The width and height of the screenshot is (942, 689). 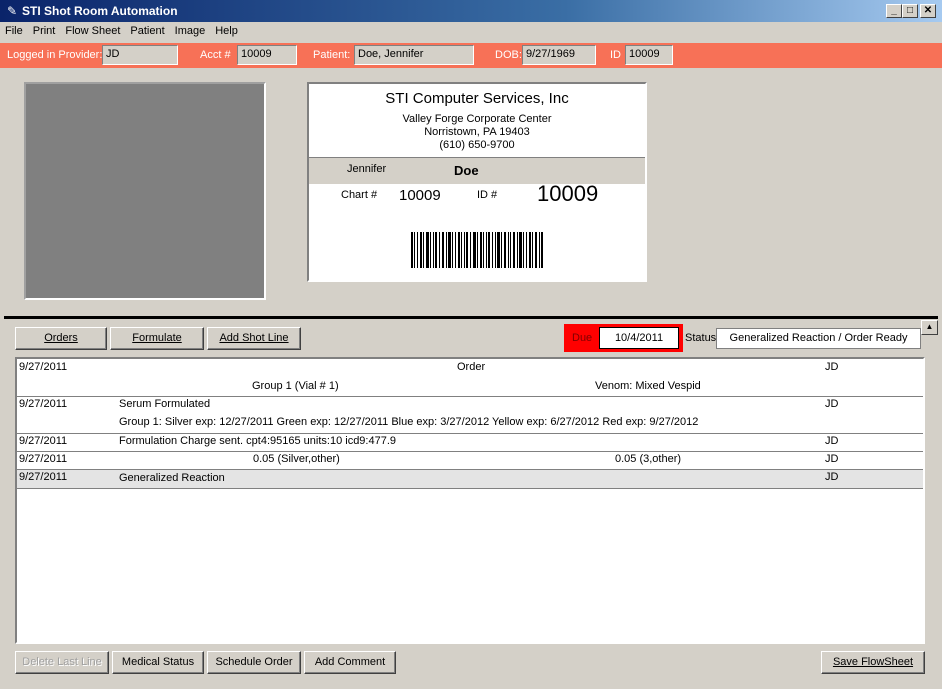 I want to click on row-dose-left: 0.05 (Silver,other), so click(x=296, y=459).